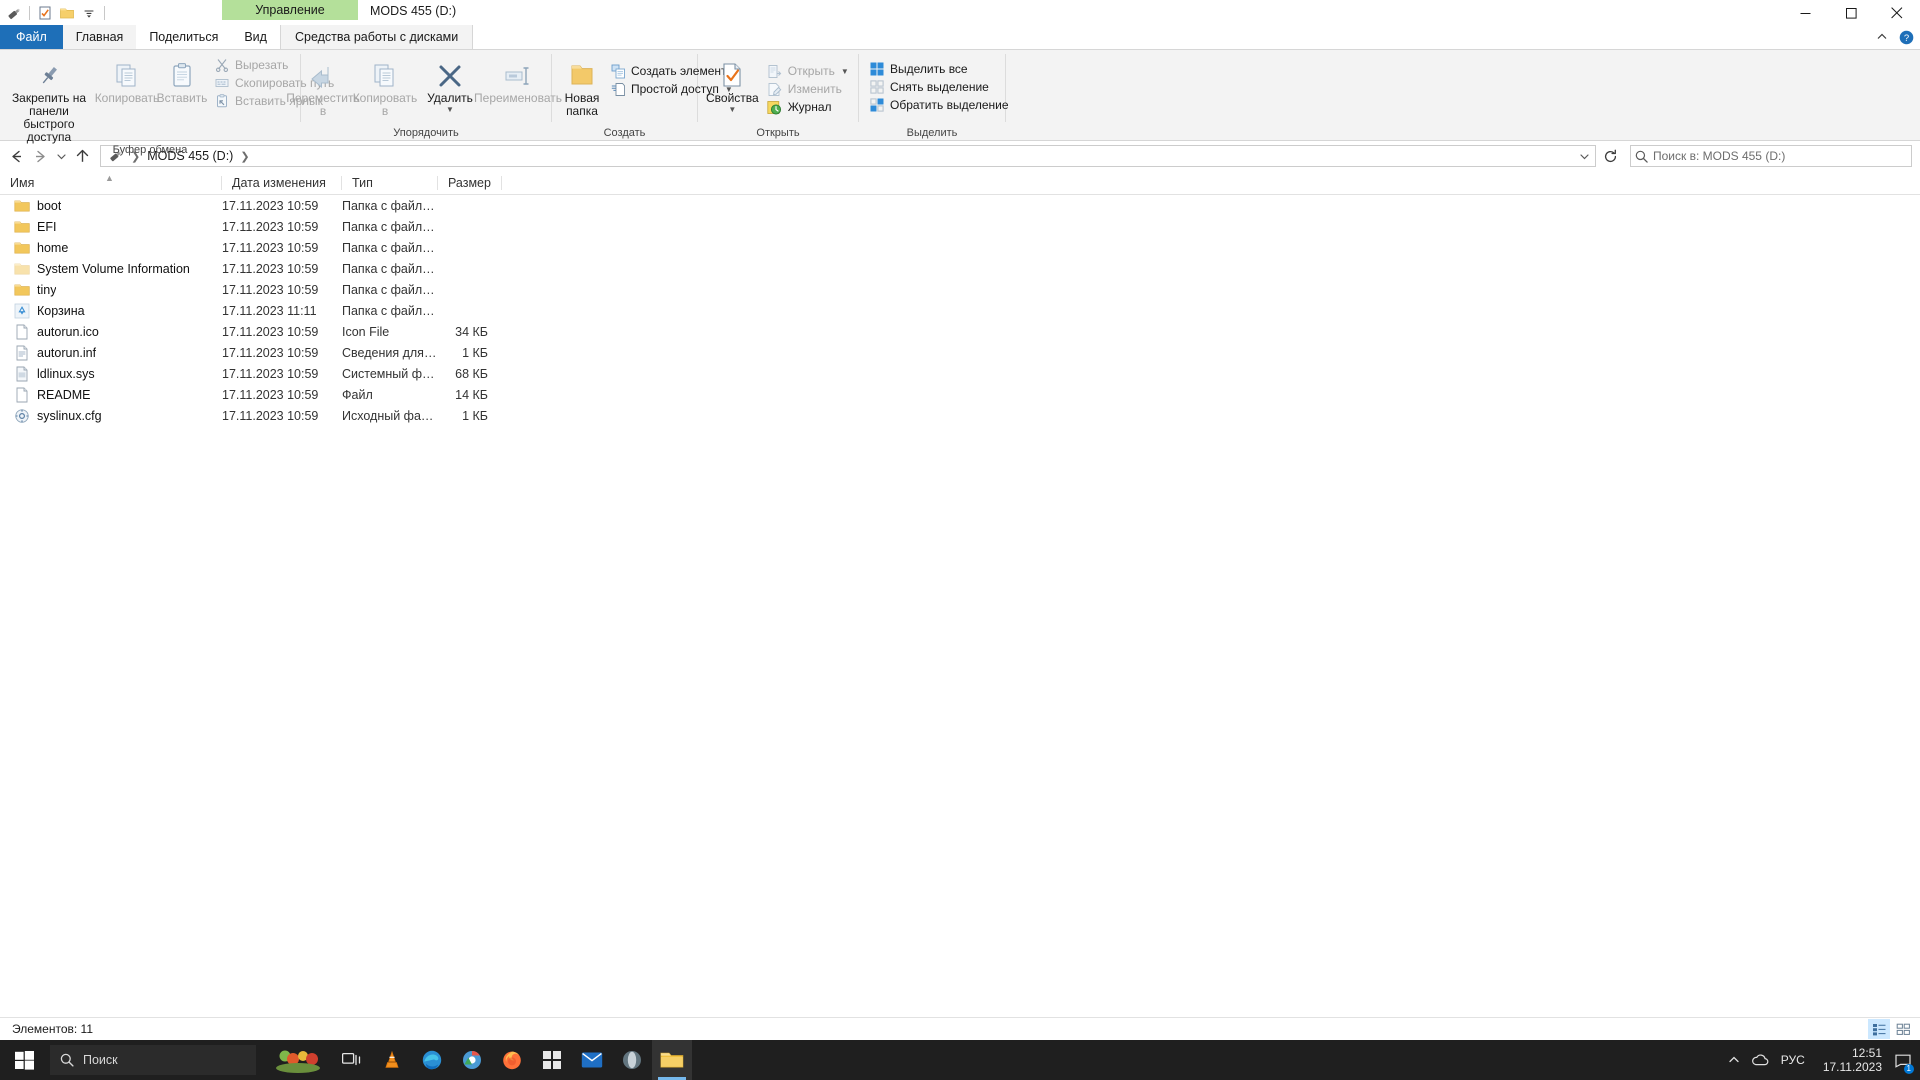 Image resolution: width=1920 pixels, height=1080 pixels. I want to click on table-row: README 17.11.2023 10:59 Файл 14 КБ, so click(960, 394).